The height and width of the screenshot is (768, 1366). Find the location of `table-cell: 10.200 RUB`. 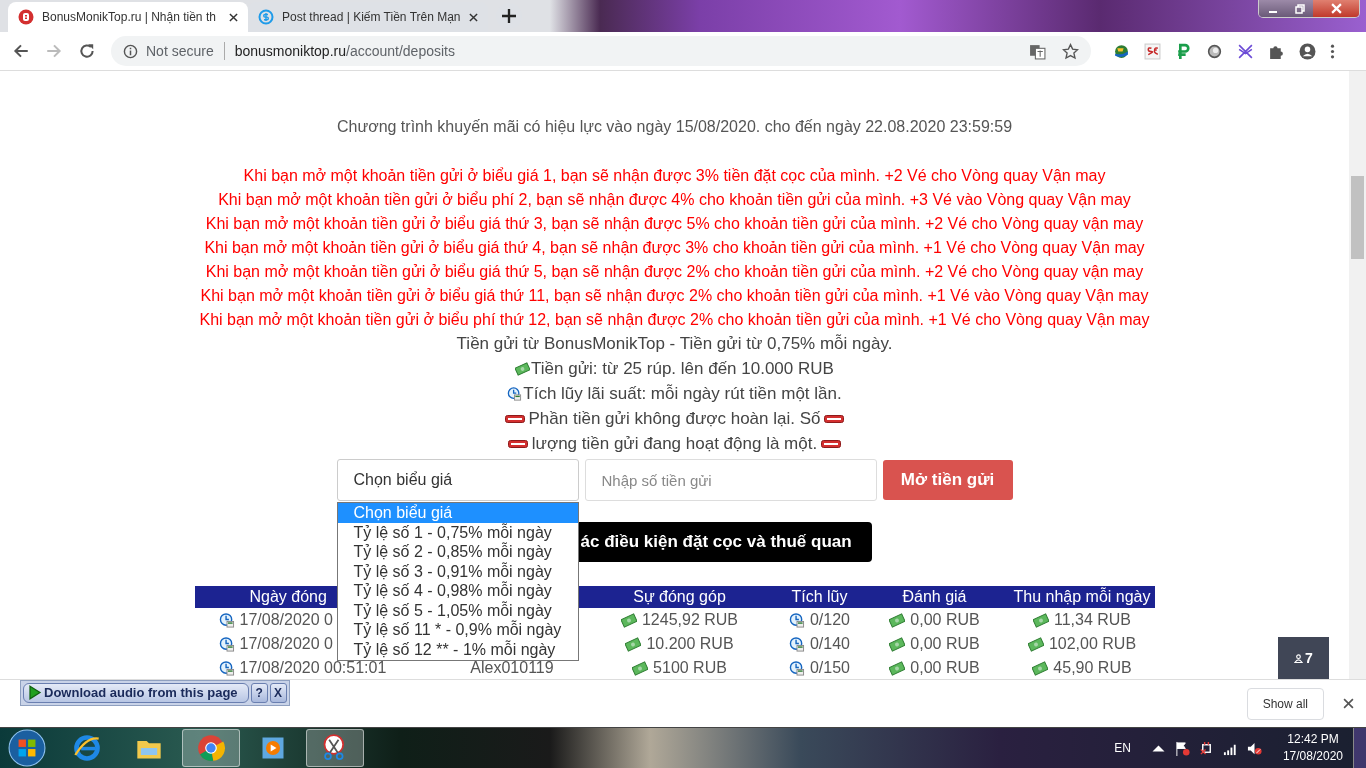

table-cell: 10.200 RUB is located at coordinates (690, 644).